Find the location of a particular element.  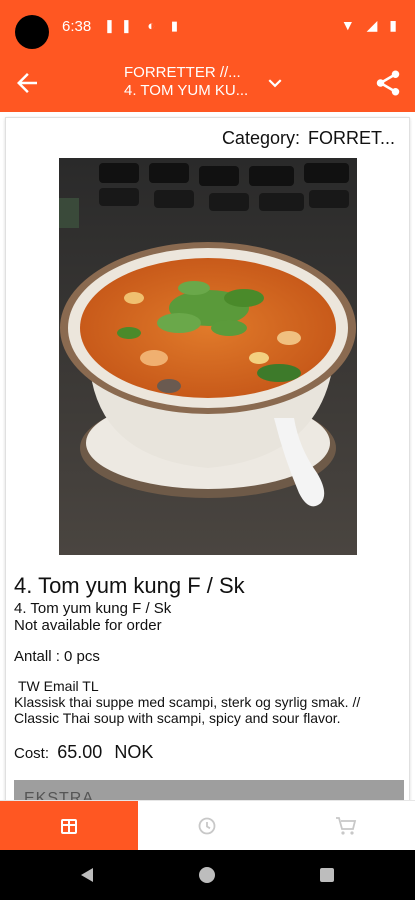

chevron-down-icon is located at coordinates (275, 83).